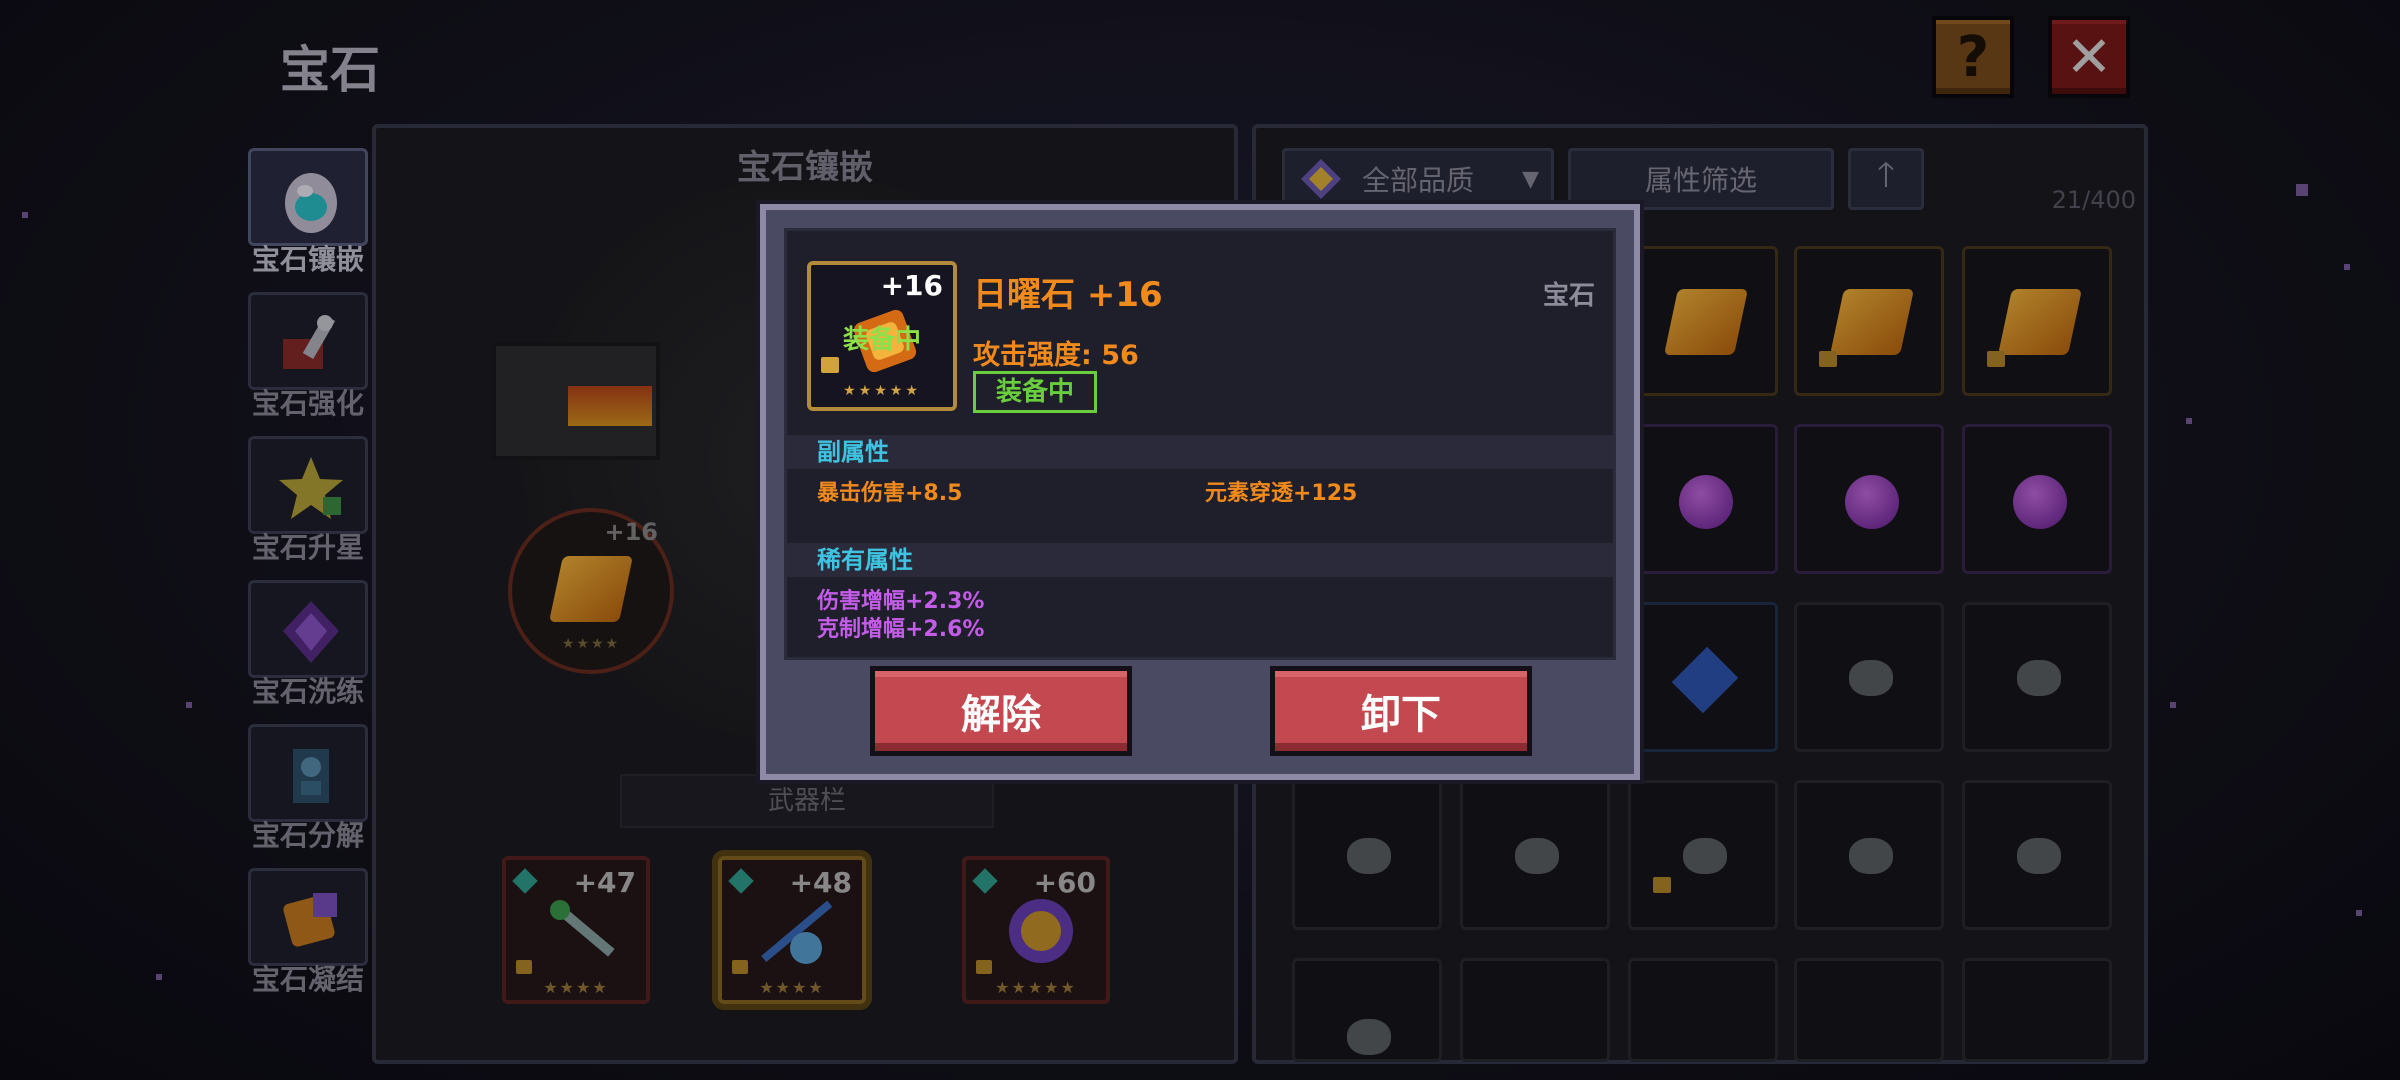 The height and width of the screenshot is (1080, 2400). Describe the element at coordinates (911, 285) in the screenshot. I see `gem-level: +16` at that location.